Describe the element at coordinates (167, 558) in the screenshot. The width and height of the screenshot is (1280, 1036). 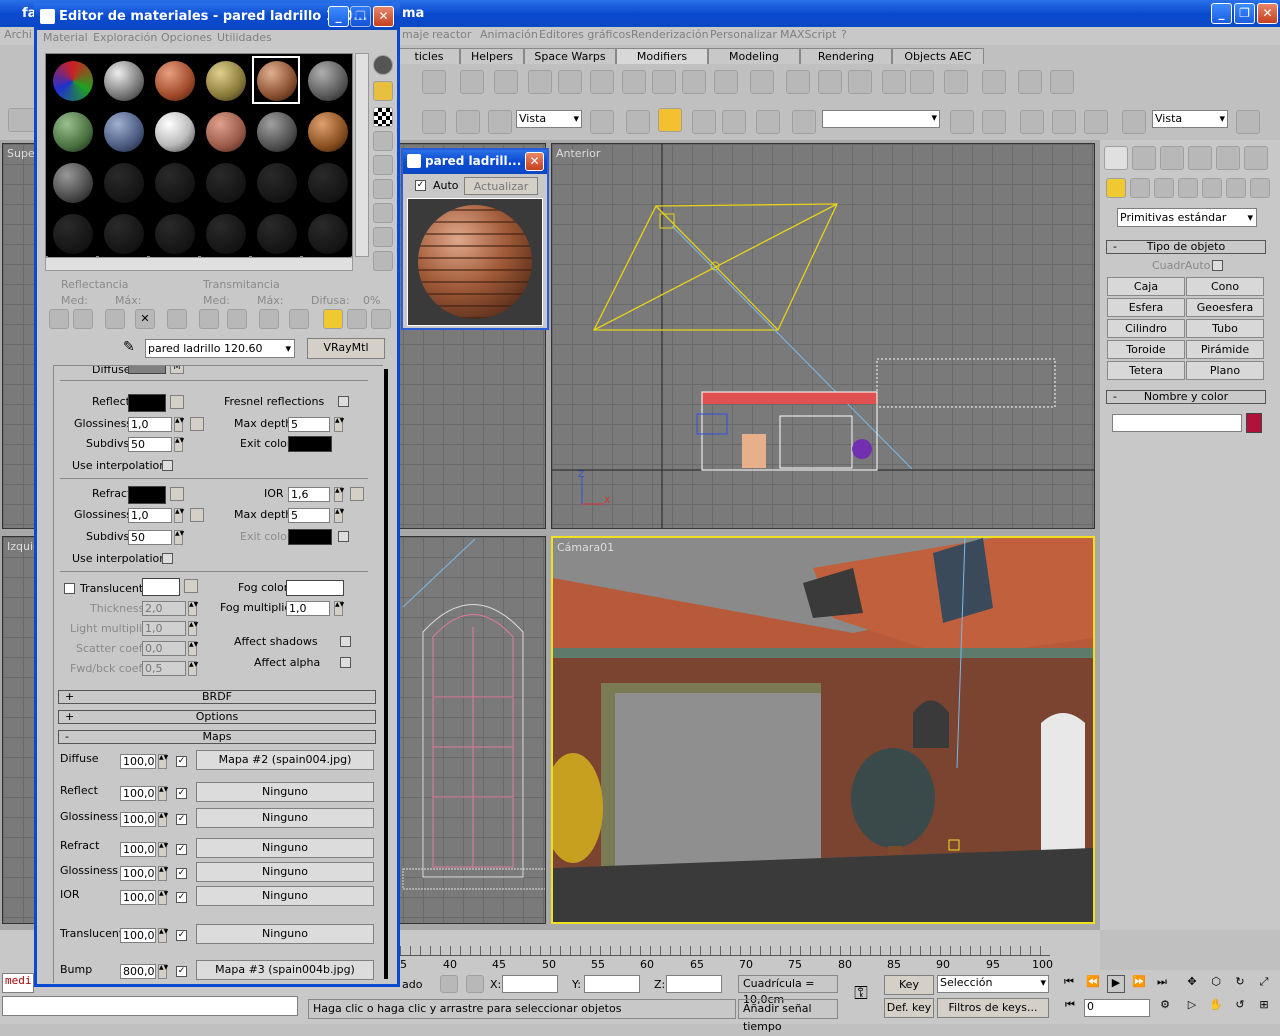
I see `refract-interp-checkbox` at that location.